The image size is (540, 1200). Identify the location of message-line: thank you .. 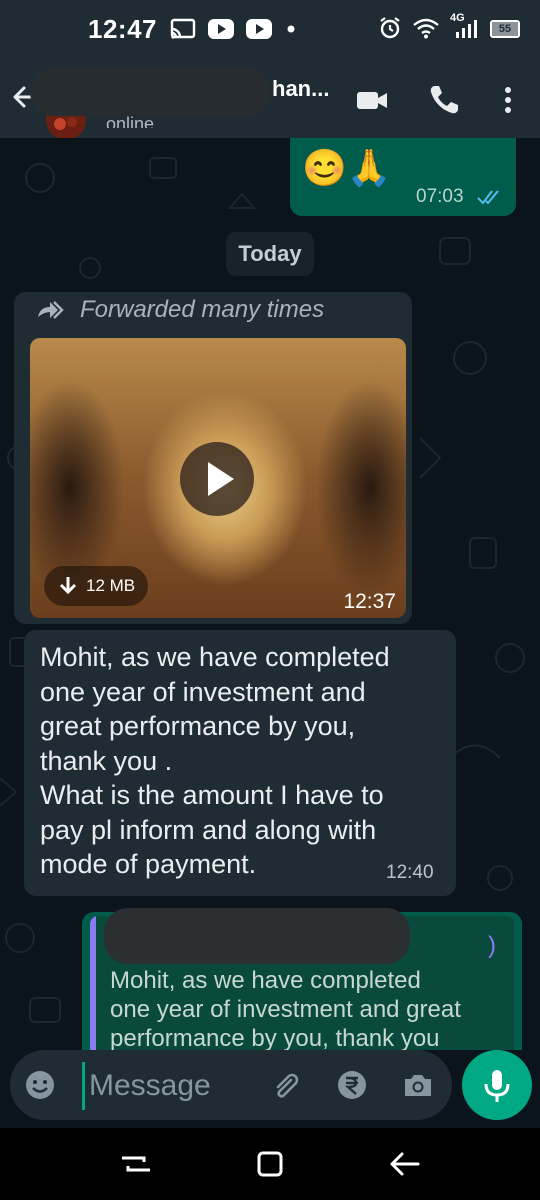
(106, 760).